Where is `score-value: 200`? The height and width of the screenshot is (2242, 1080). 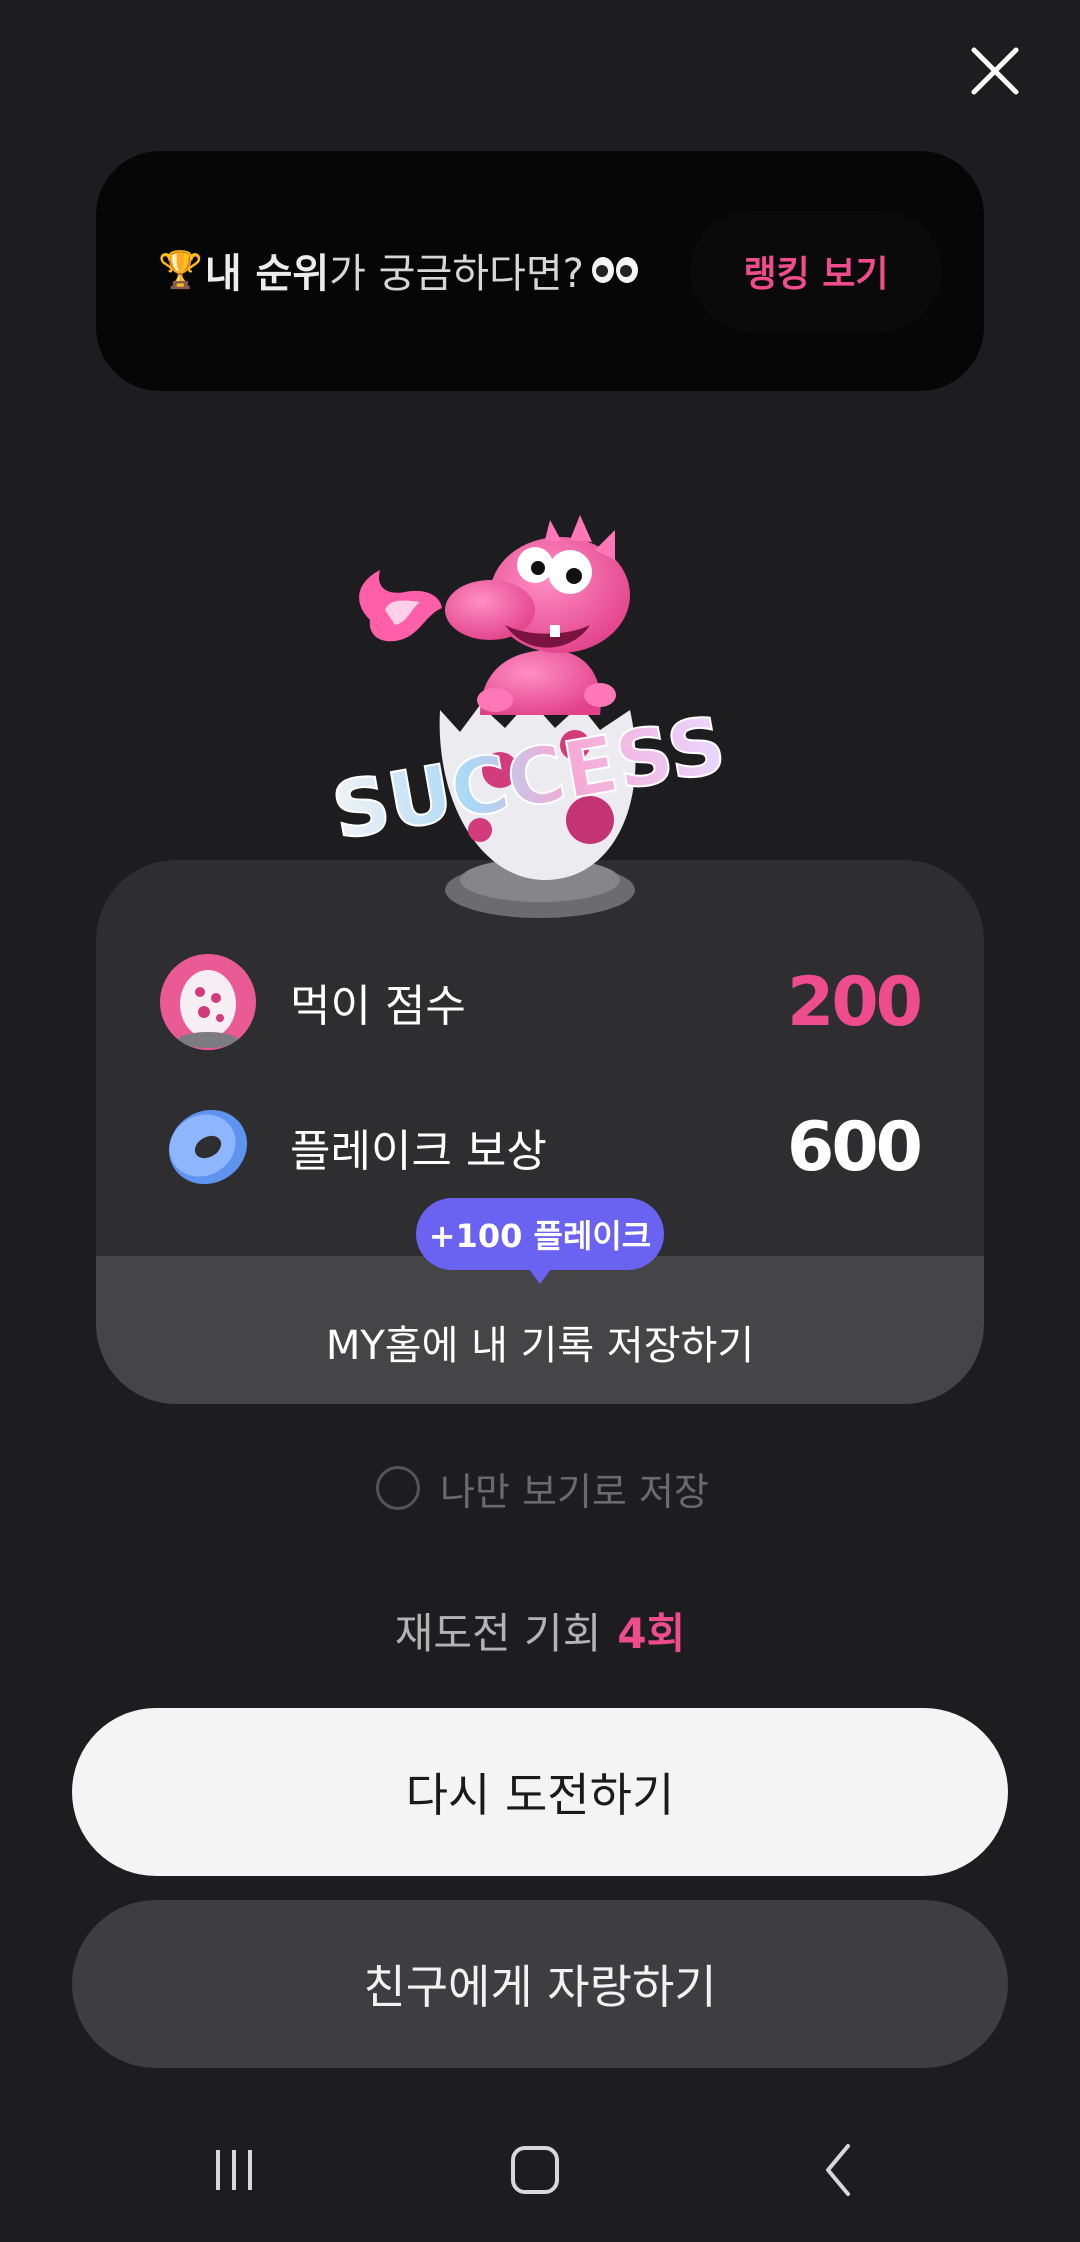
score-value: 200 is located at coordinates (855, 1002).